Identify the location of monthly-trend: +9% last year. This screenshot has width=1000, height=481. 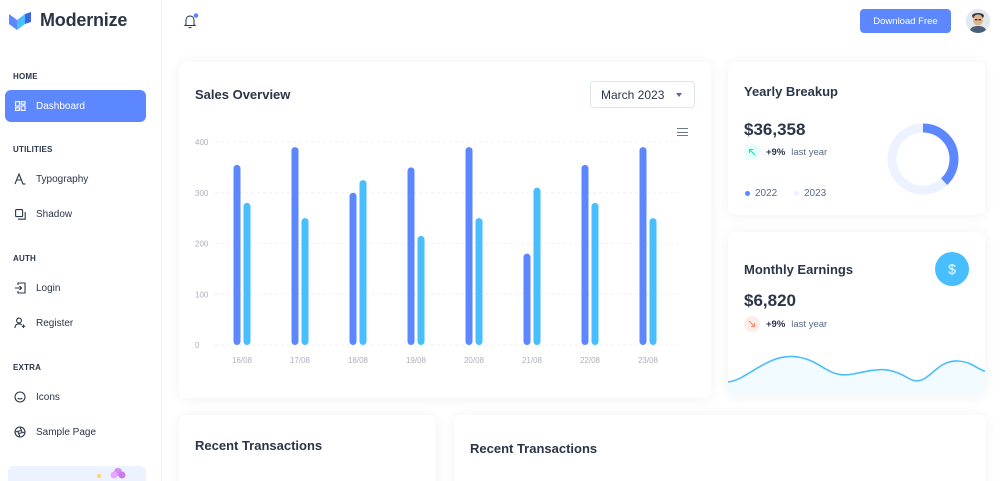
(785, 324).